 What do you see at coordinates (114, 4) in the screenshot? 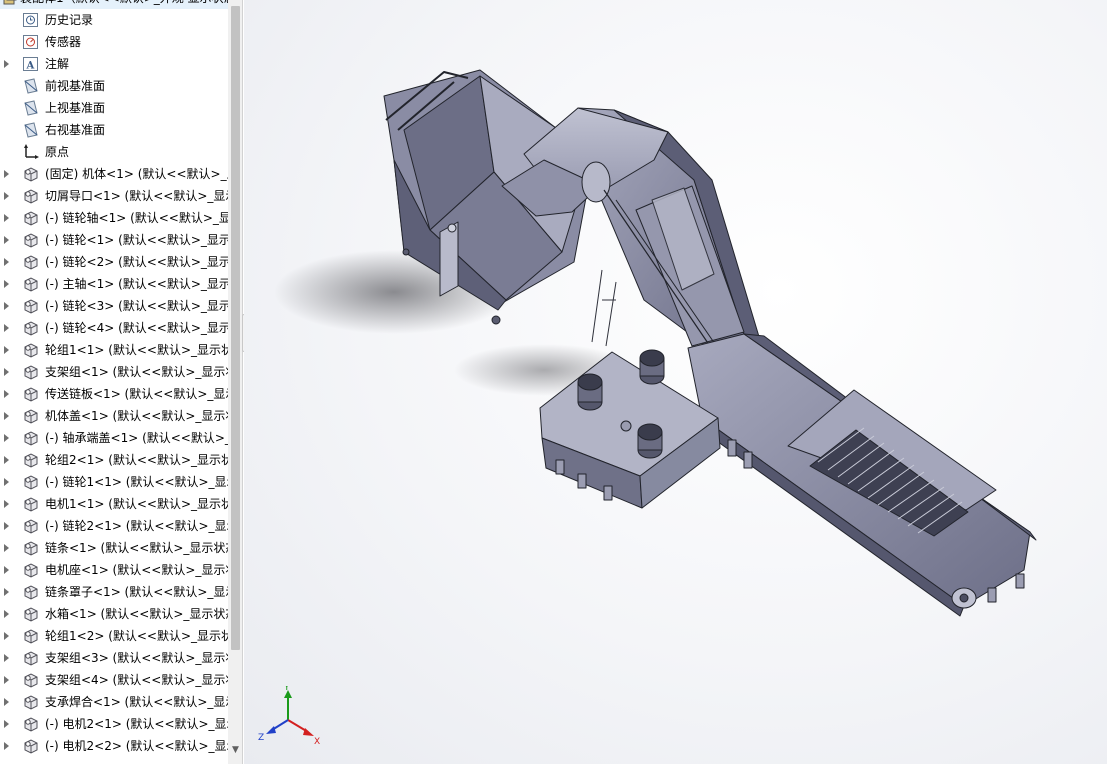
I see `tree-root-row: 装配体1（默认<<默认>_外观 显示状态` at bounding box center [114, 4].